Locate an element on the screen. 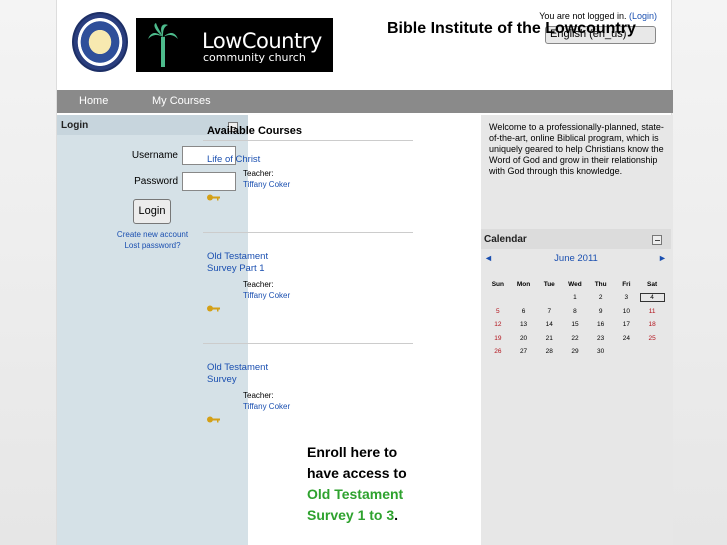  calendar-day: 5 is located at coordinates (498, 312).